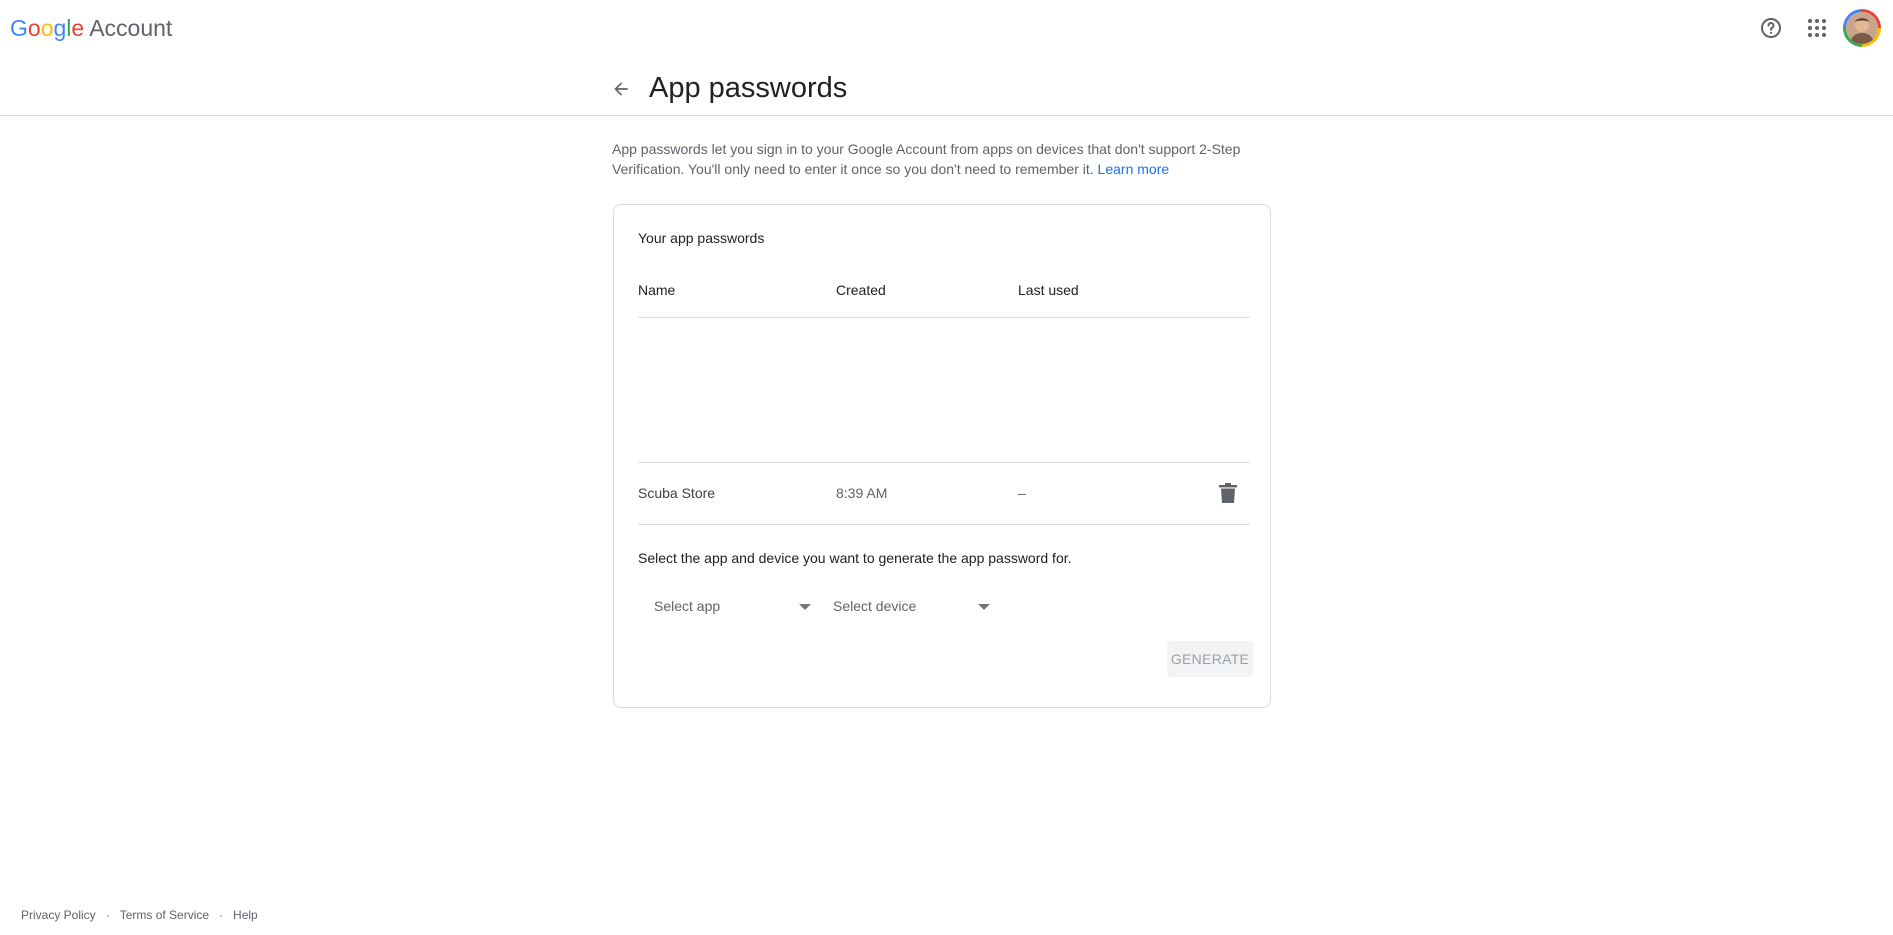 This screenshot has width=1893, height=935. Describe the element at coordinates (944, 317) in the screenshot. I see `header-divider` at that location.